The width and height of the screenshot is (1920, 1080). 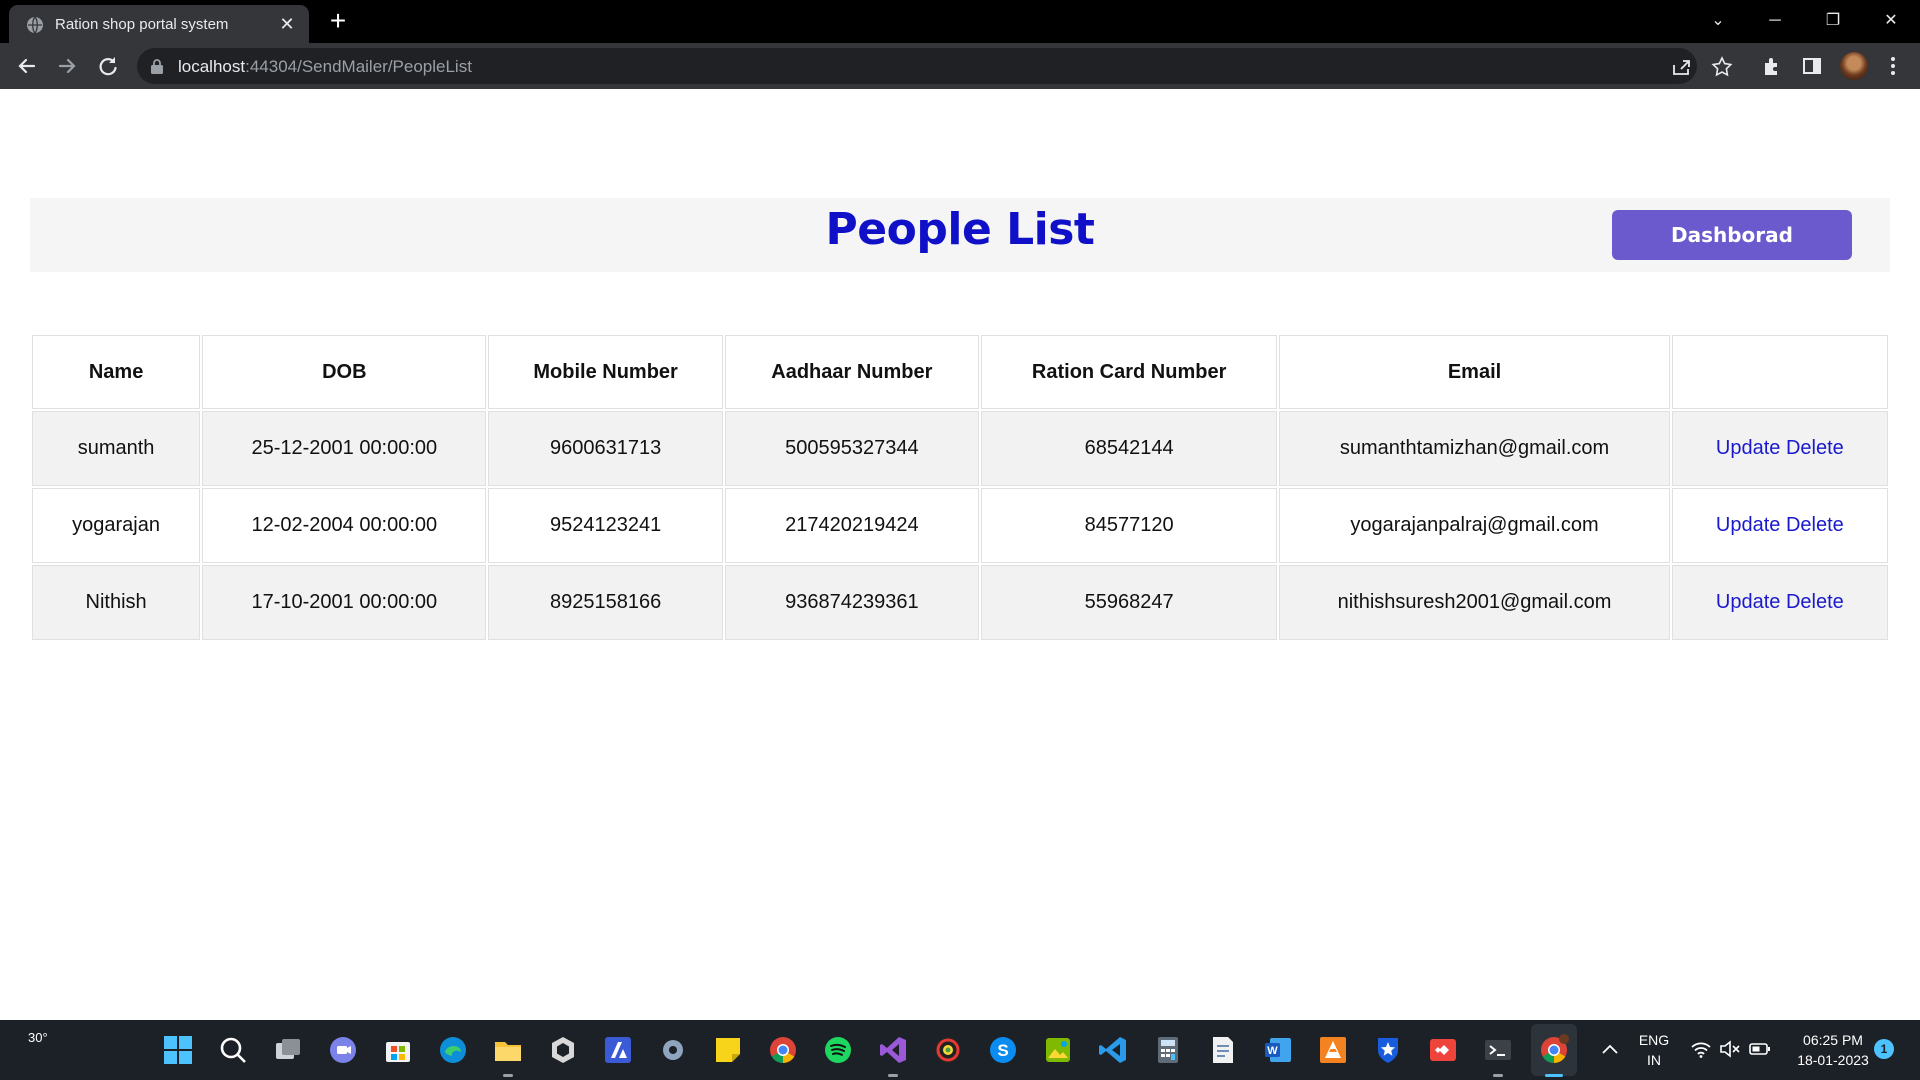 What do you see at coordinates (851, 372) in the screenshot?
I see `header-aadhaar: Aadhaar Number` at bounding box center [851, 372].